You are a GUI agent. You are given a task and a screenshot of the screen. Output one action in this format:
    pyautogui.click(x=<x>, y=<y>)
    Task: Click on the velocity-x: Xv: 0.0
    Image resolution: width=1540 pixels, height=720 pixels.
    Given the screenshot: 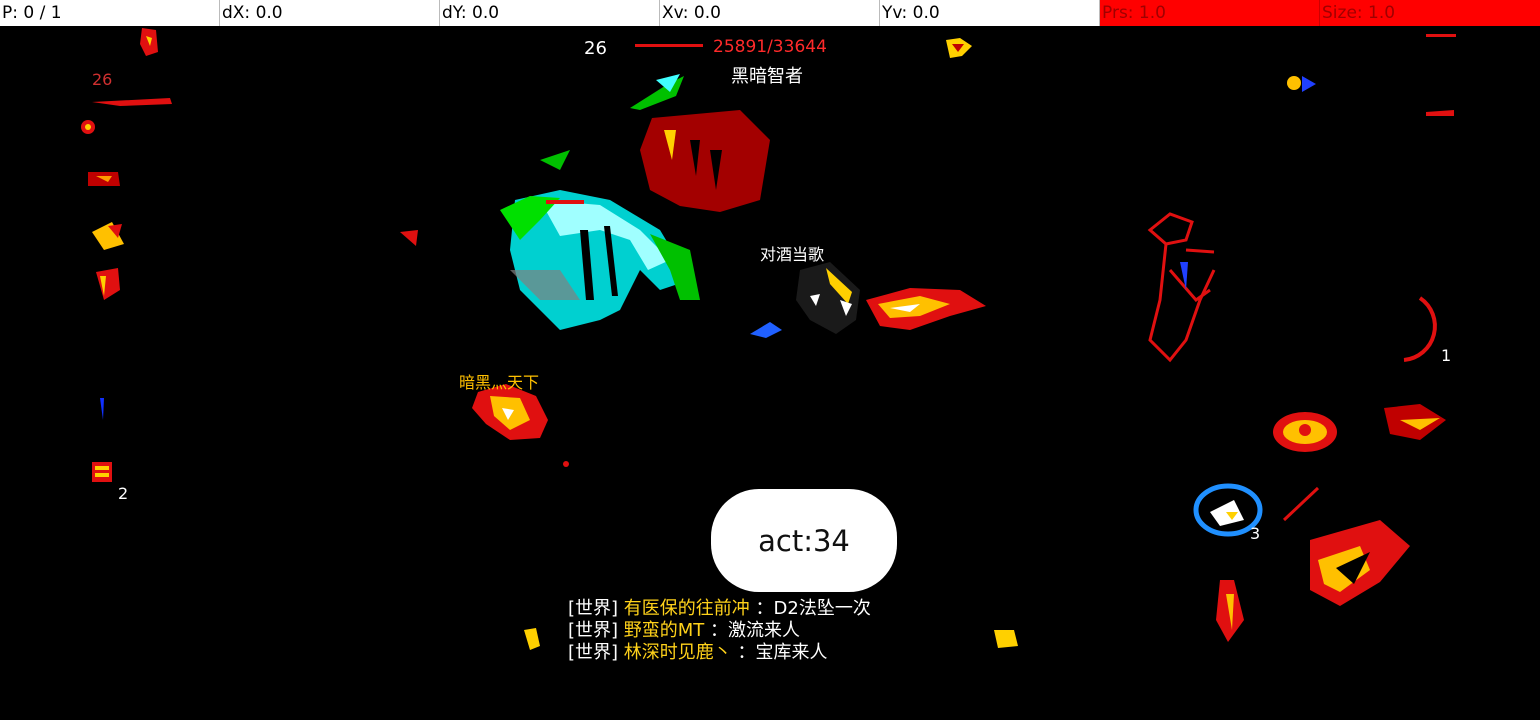 What is the action you would take?
    pyautogui.click(x=770, y=13)
    